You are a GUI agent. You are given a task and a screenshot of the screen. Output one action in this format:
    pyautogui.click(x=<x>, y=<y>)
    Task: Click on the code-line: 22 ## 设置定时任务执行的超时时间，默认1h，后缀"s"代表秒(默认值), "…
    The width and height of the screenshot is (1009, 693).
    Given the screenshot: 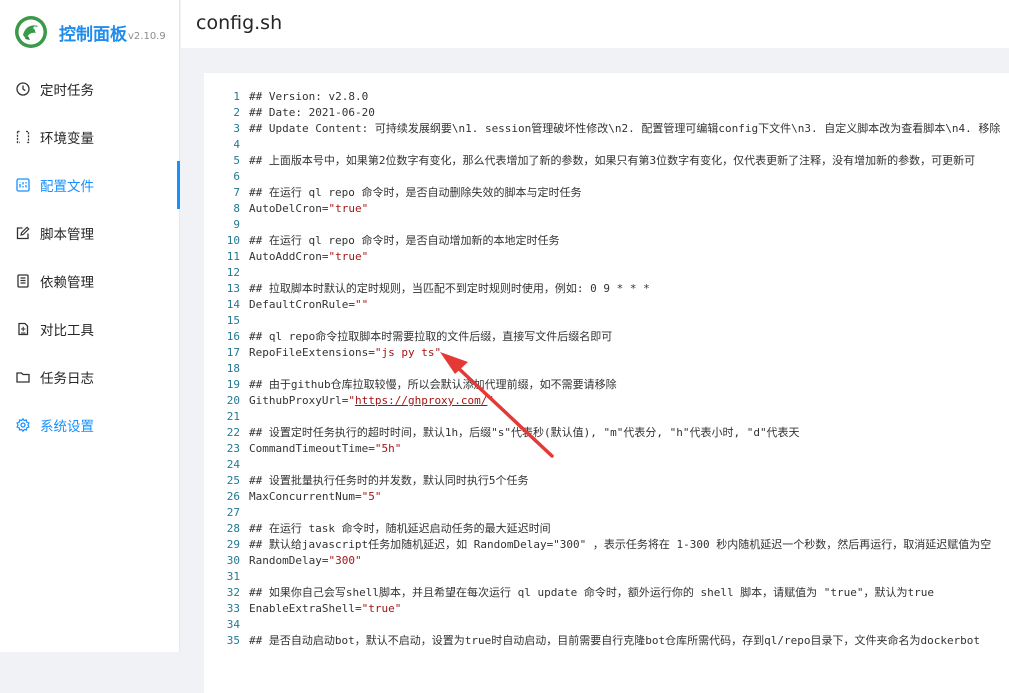 What is the action you would take?
    pyautogui.click(x=606, y=433)
    